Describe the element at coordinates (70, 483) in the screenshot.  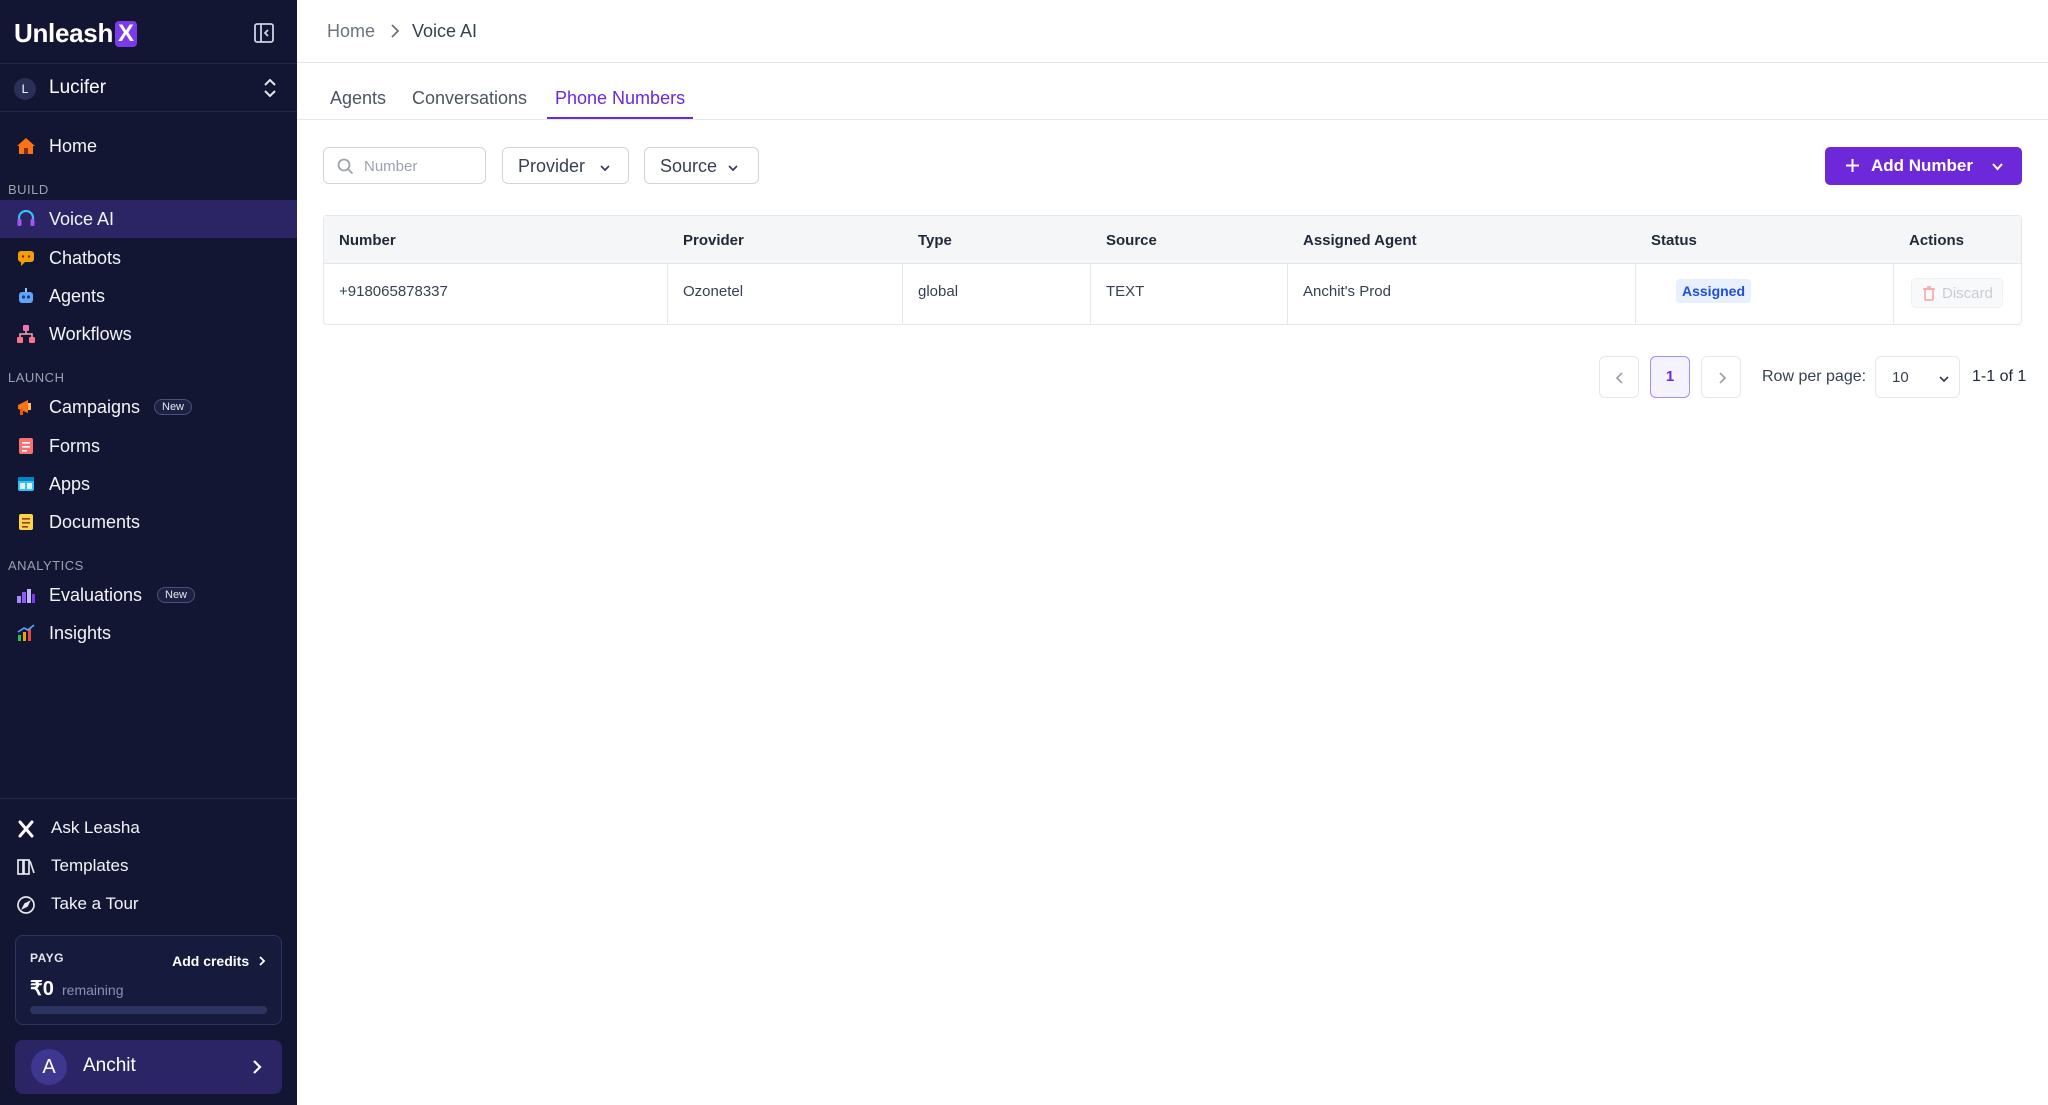
I see `sidebar-item-label: Apps` at that location.